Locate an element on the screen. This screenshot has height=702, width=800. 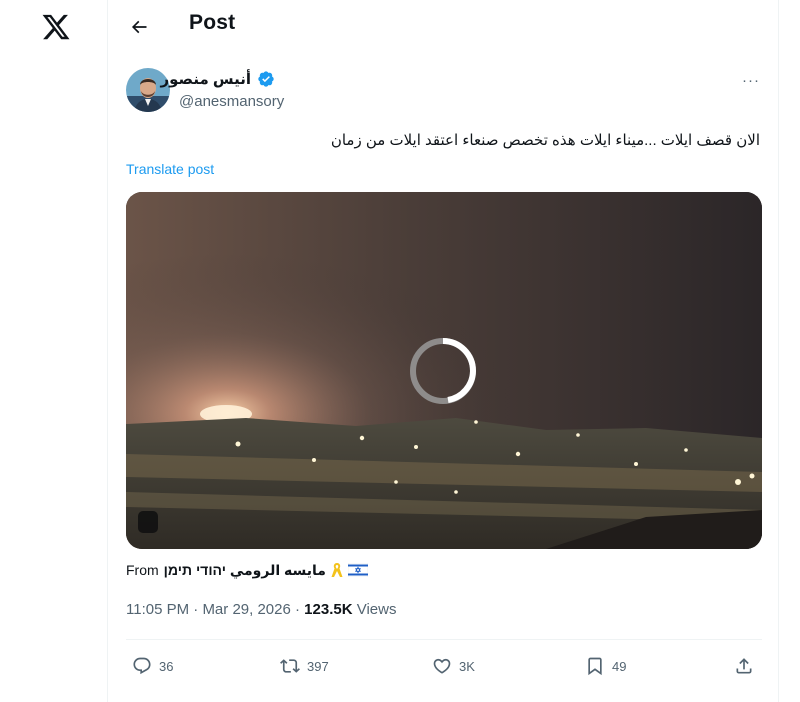
page-title: Post is located at coordinates (212, 22).